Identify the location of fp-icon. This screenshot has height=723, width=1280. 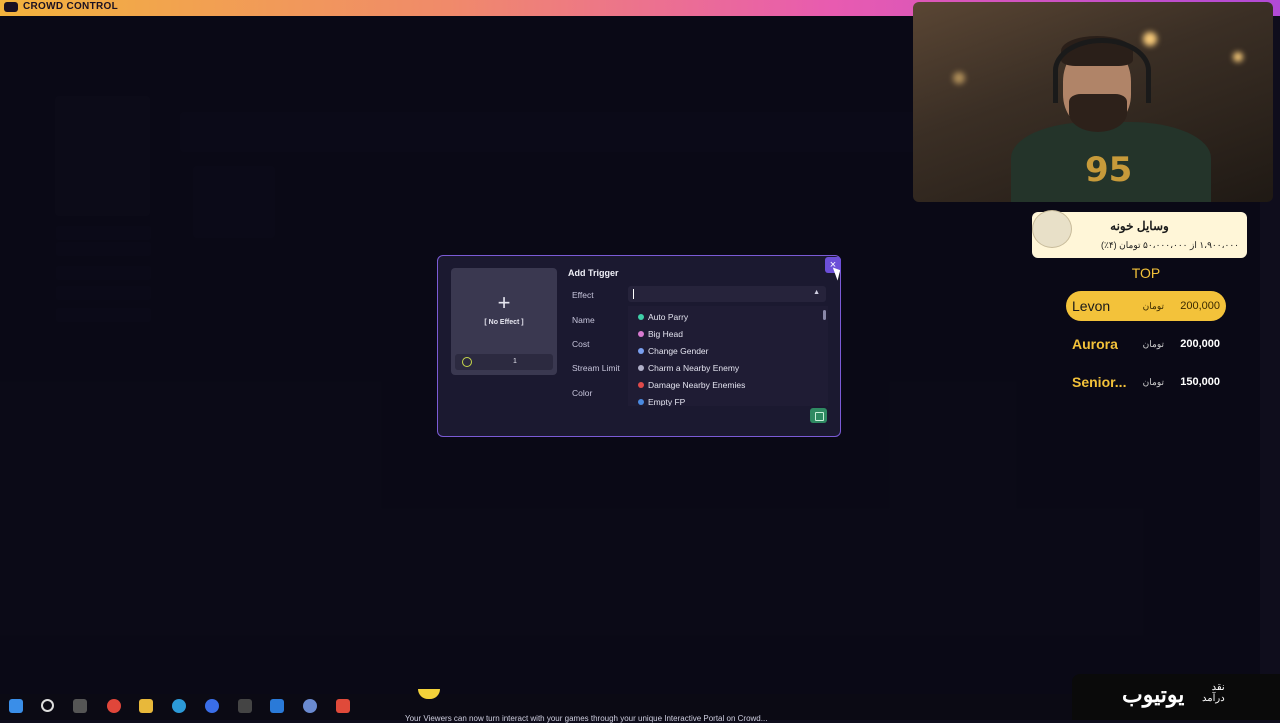
(641, 402).